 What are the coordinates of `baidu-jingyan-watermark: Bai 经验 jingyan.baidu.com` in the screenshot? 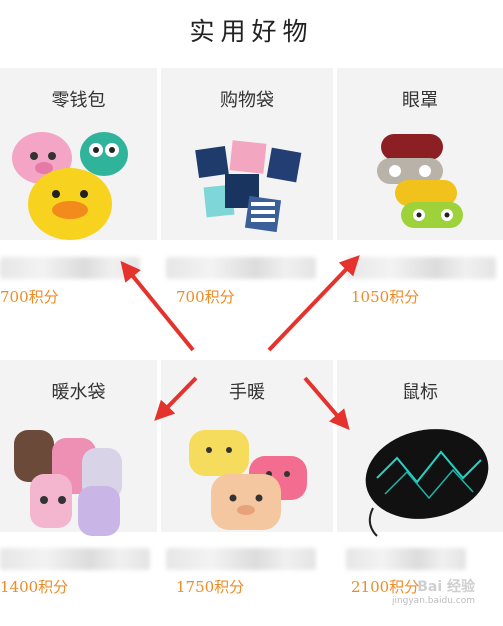 It's located at (433, 591).